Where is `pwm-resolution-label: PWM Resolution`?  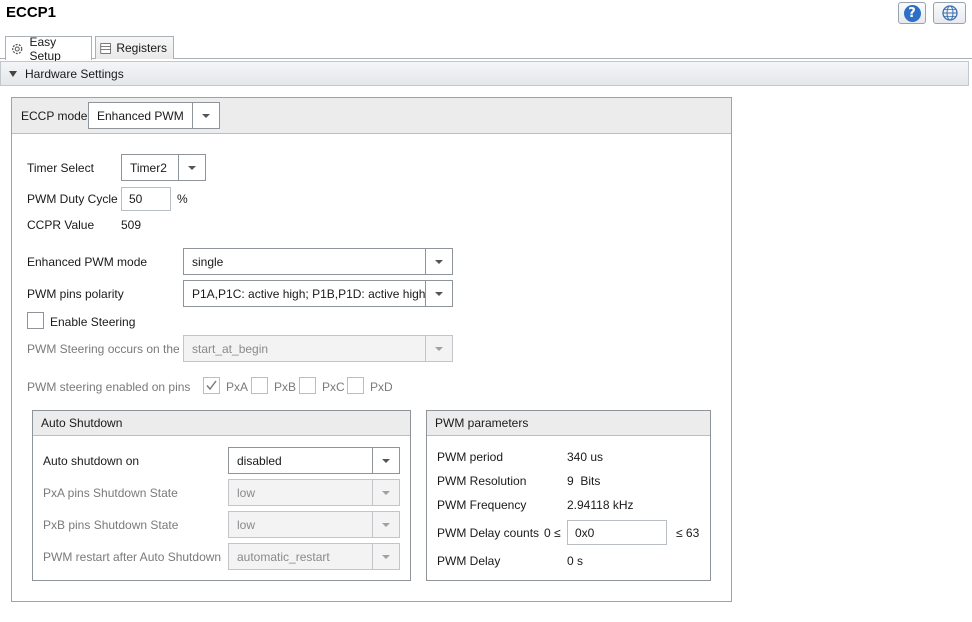 pwm-resolution-label: PWM Resolution is located at coordinates (482, 481).